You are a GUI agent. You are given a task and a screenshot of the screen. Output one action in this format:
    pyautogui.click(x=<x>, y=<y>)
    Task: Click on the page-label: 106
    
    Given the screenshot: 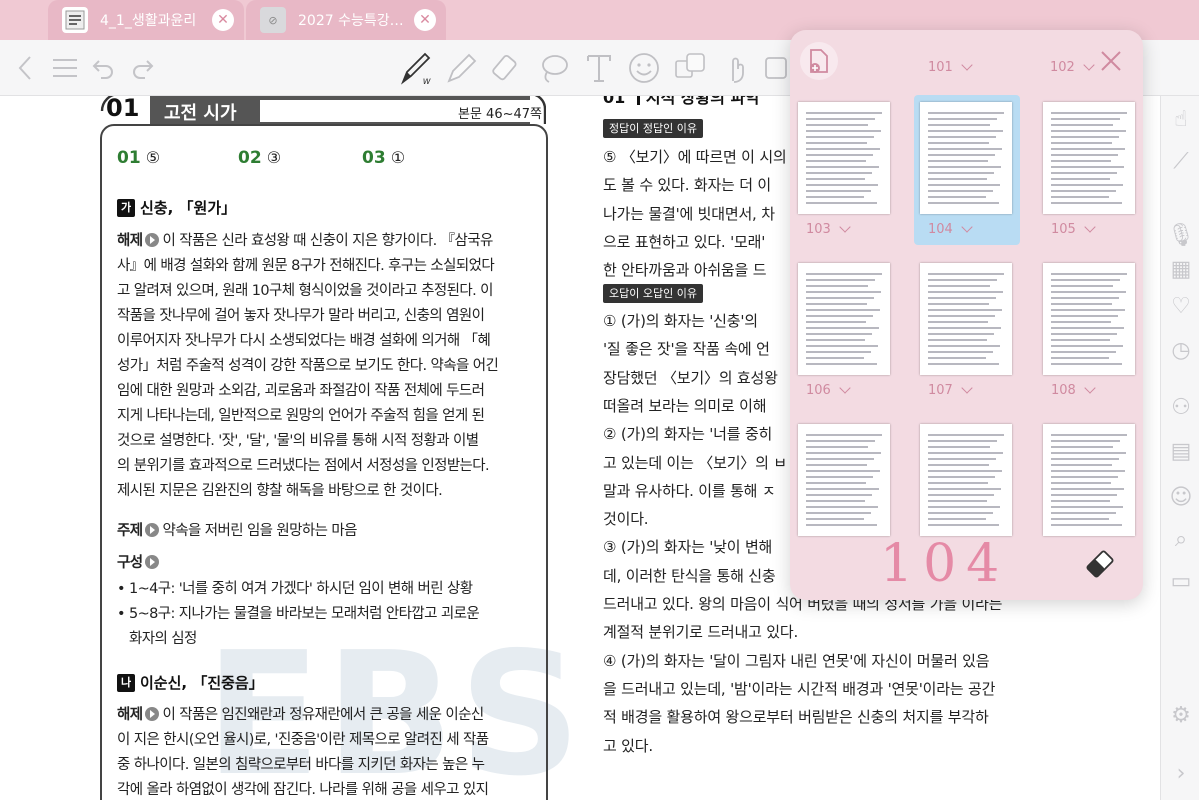 What is the action you would take?
    pyautogui.click(x=828, y=390)
    